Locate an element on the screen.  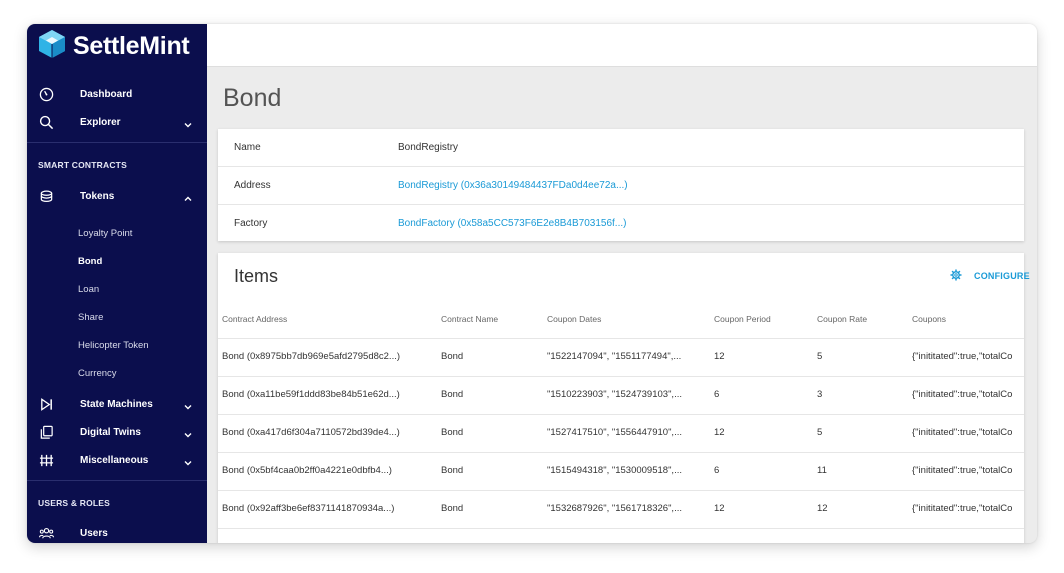
sidebar-subitem-bond: Bond is located at coordinates (90, 261).